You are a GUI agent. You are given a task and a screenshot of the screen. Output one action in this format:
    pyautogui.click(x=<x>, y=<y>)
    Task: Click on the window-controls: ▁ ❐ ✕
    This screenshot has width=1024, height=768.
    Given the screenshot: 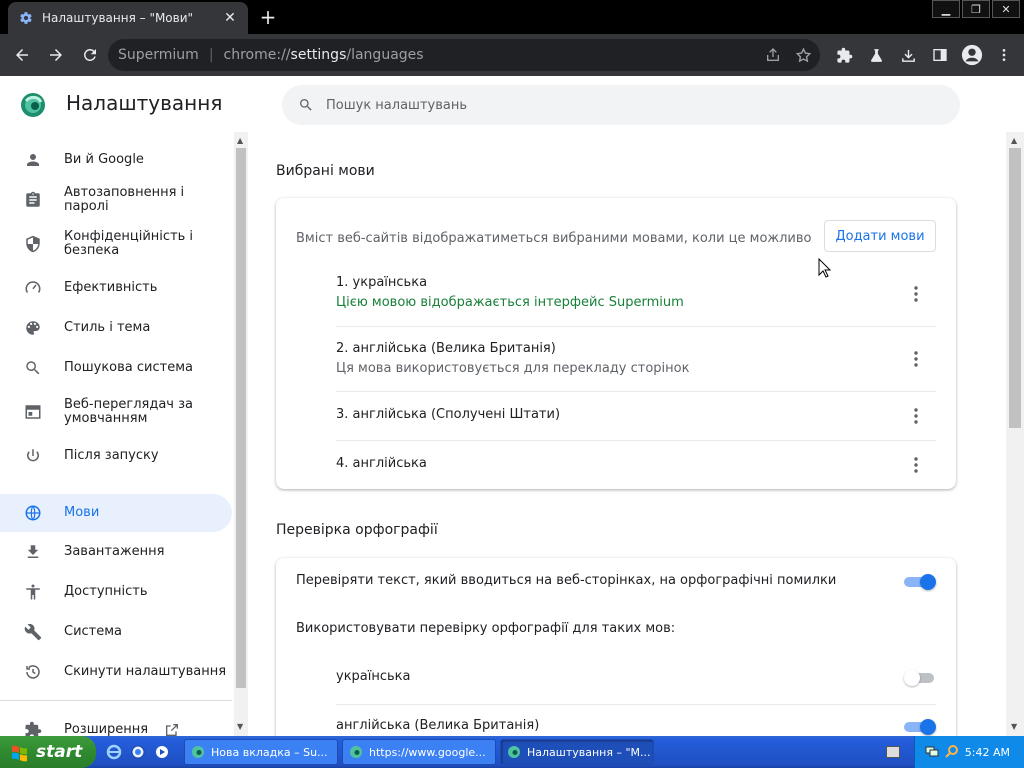 What is the action you would take?
    pyautogui.click(x=976, y=9)
    